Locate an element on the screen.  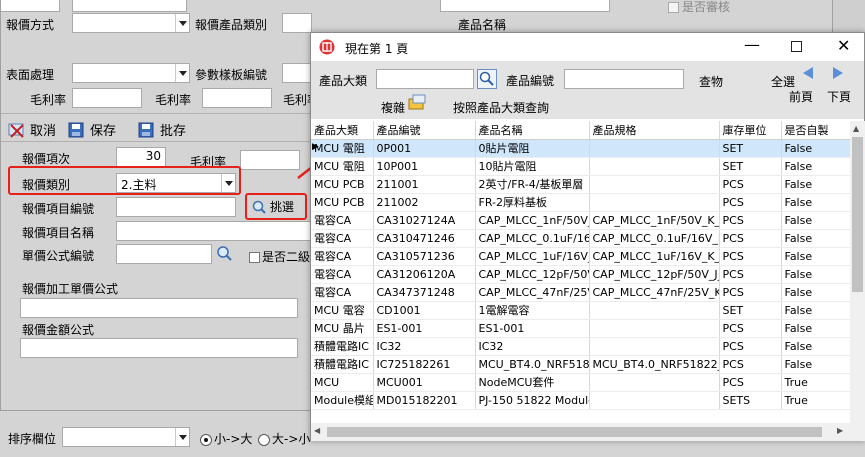
prev-page-arrow-icon is located at coordinates (808, 73).